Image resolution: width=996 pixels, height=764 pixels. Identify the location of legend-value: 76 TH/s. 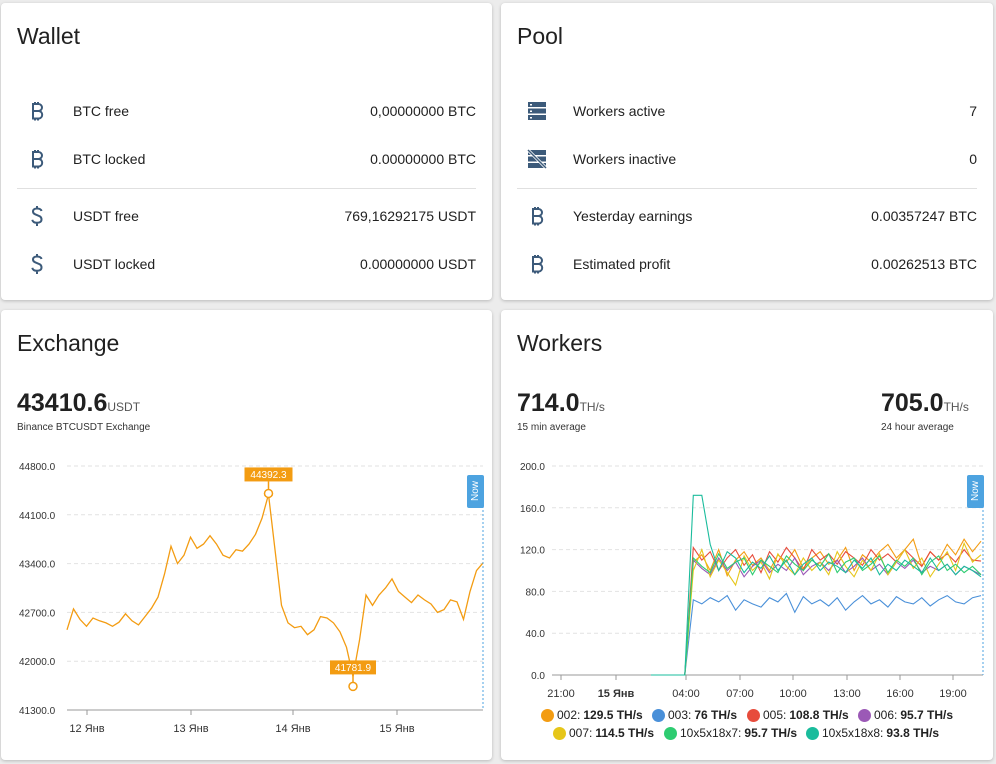
(716, 715).